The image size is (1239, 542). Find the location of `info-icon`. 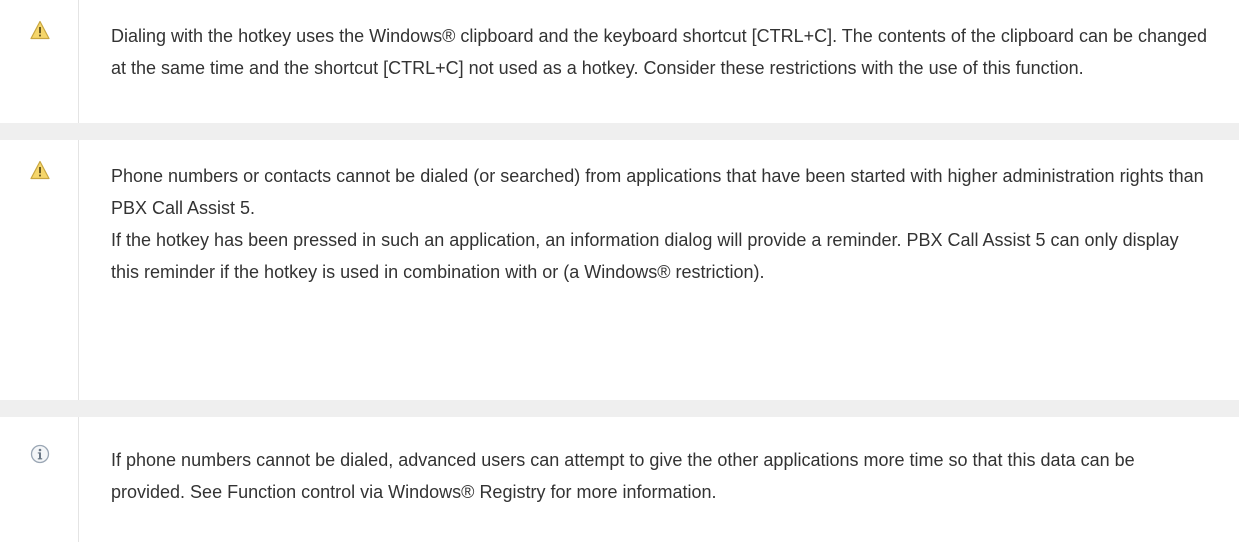

info-icon is located at coordinates (40, 454).